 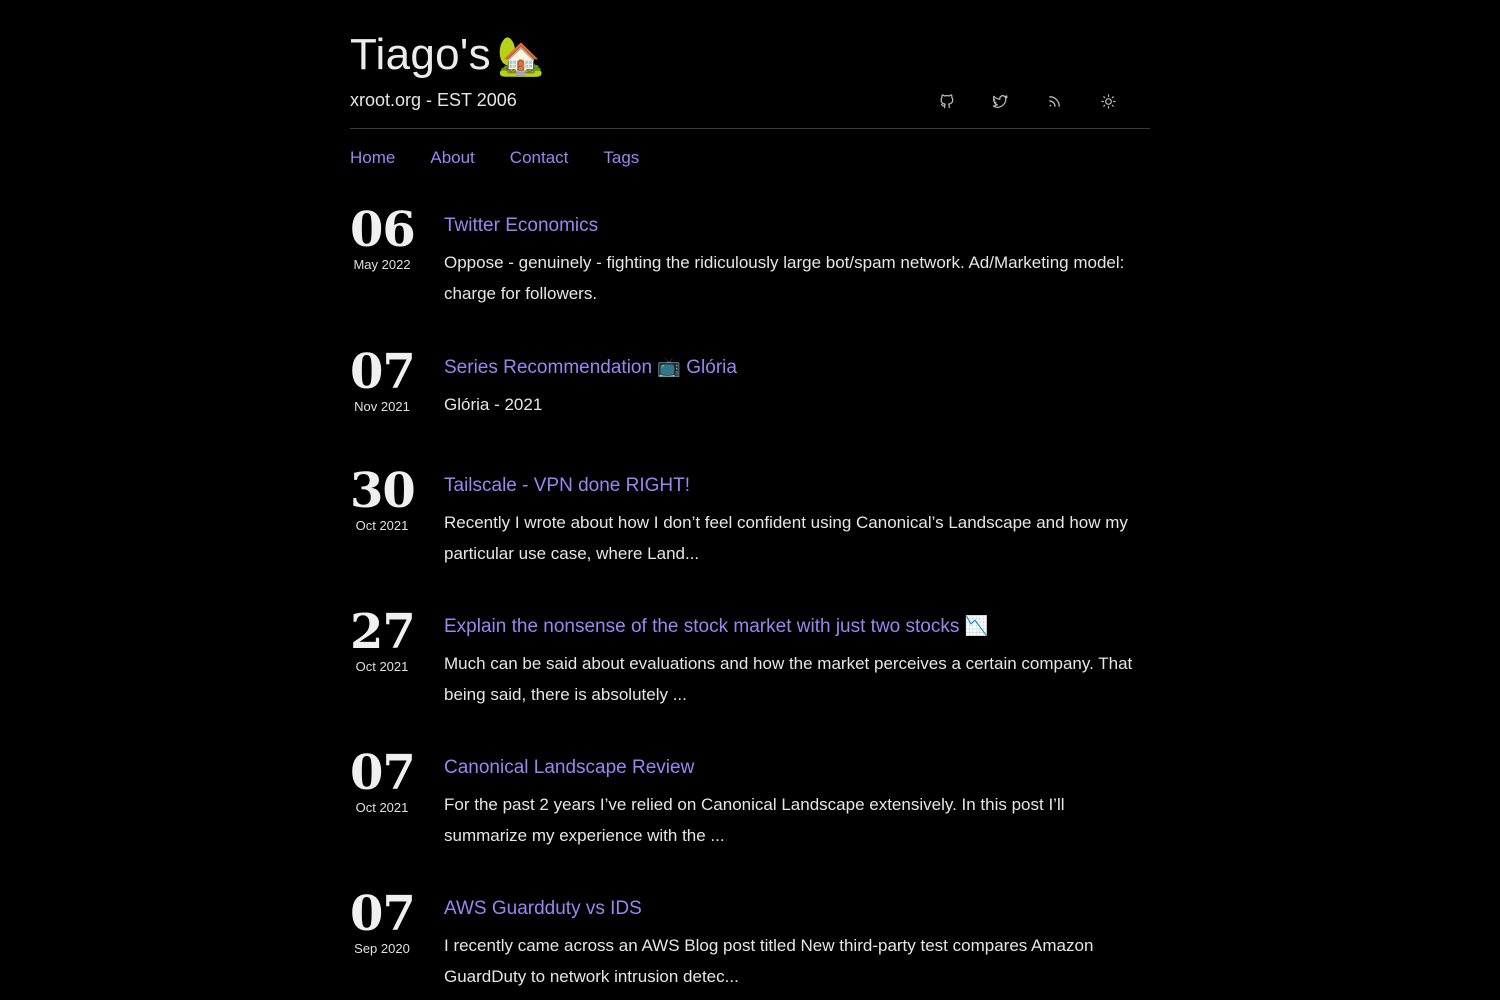 I want to click on nav-tags: Tags, so click(x=621, y=158).